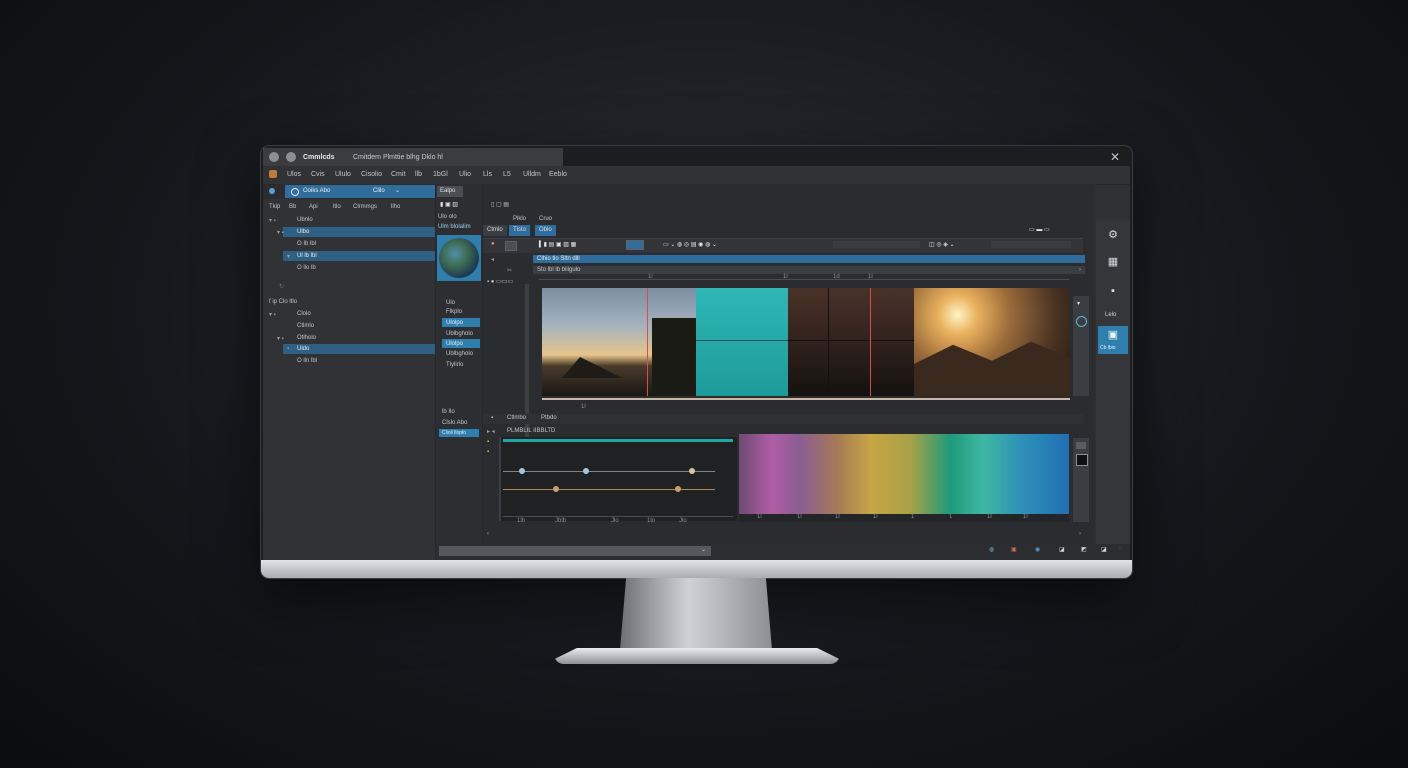 This screenshot has width=1408, height=768. What do you see at coordinates (398, 157) in the screenshot?
I see `title-menu: Cmitdem Plmttie blhg Dklo hl` at bounding box center [398, 157].